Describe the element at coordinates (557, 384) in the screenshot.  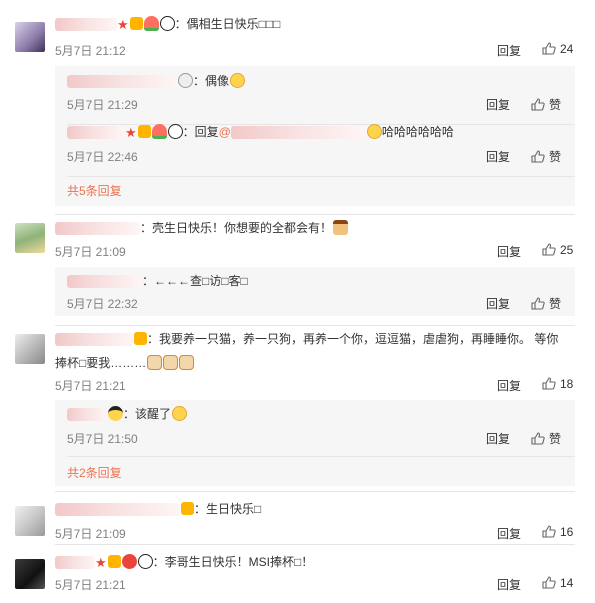
I see `like-button: 18` at that location.